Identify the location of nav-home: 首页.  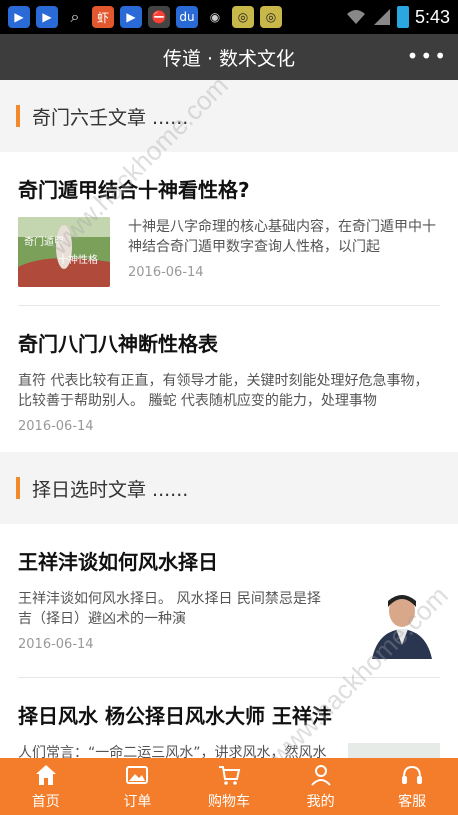
(46, 786).